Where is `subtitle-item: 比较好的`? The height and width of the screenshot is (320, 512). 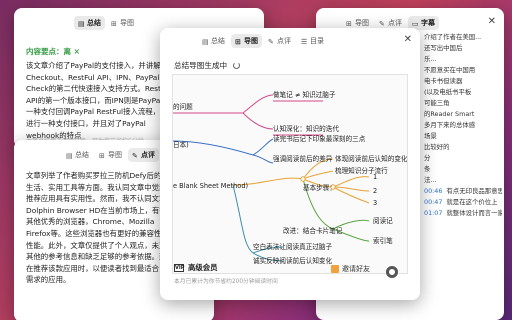
subtitle-item: 比较好的 is located at coordinates (463, 147).